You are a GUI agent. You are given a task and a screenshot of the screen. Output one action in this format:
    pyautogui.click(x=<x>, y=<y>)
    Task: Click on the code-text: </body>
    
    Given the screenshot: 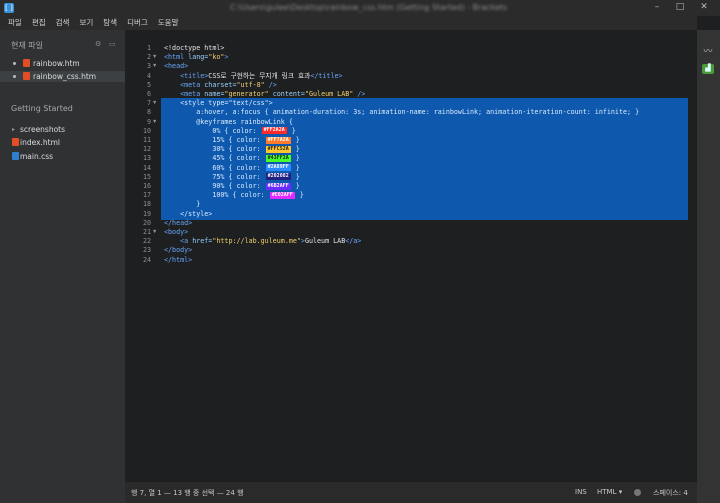 What is the action you would take?
    pyautogui.click(x=178, y=250)
    